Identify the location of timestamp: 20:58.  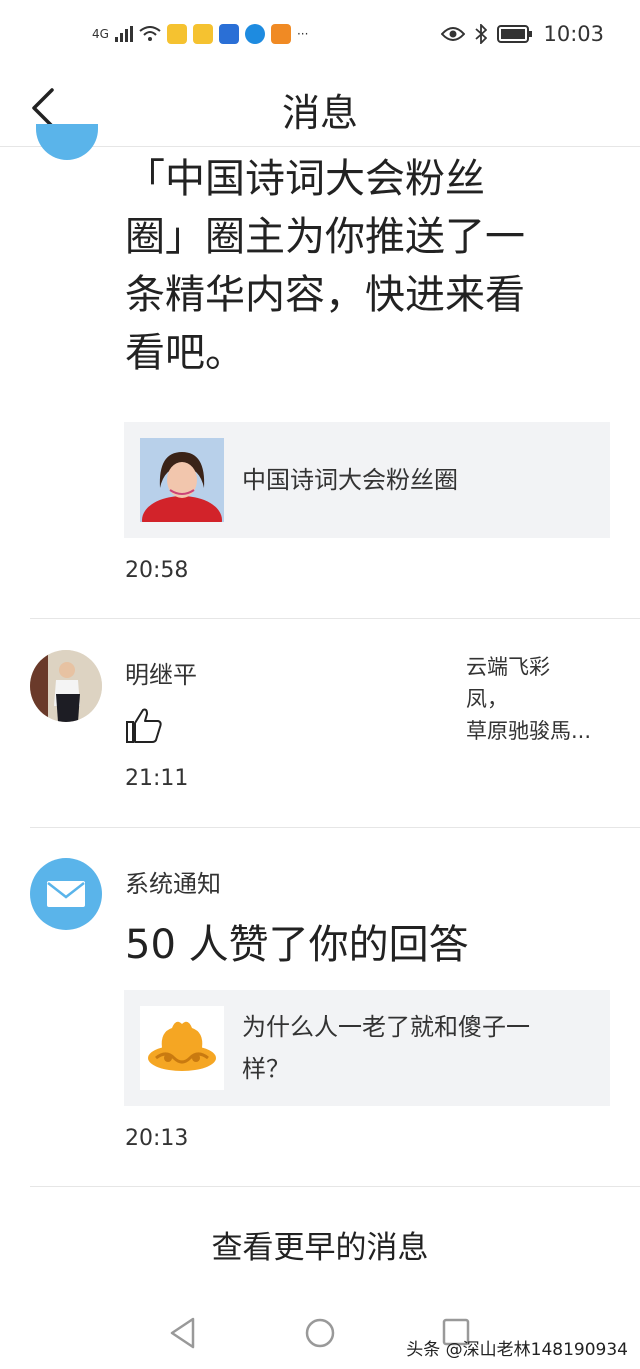
(157, 570).